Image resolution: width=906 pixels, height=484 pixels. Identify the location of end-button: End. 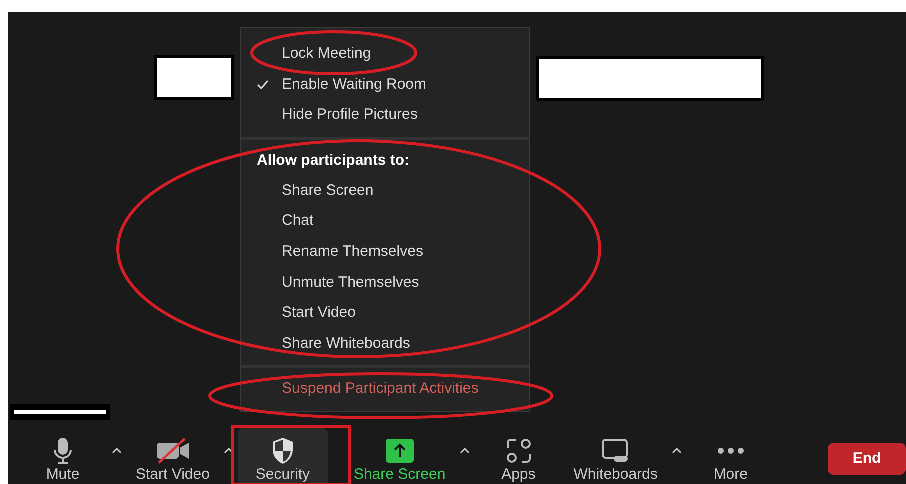
(867, 459).